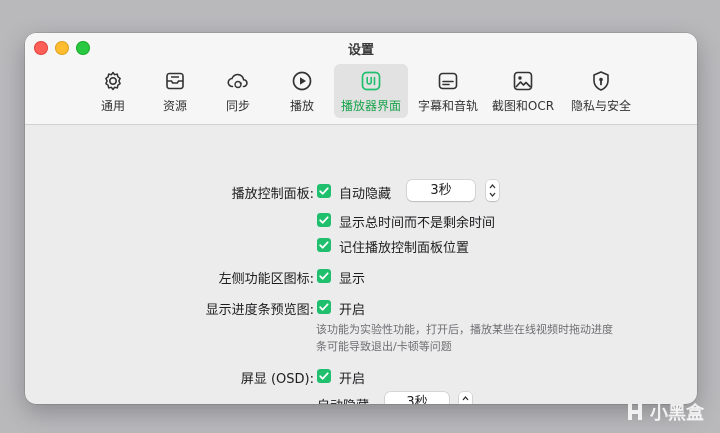  I want to click on window-title: 设置, so click(360, 50).